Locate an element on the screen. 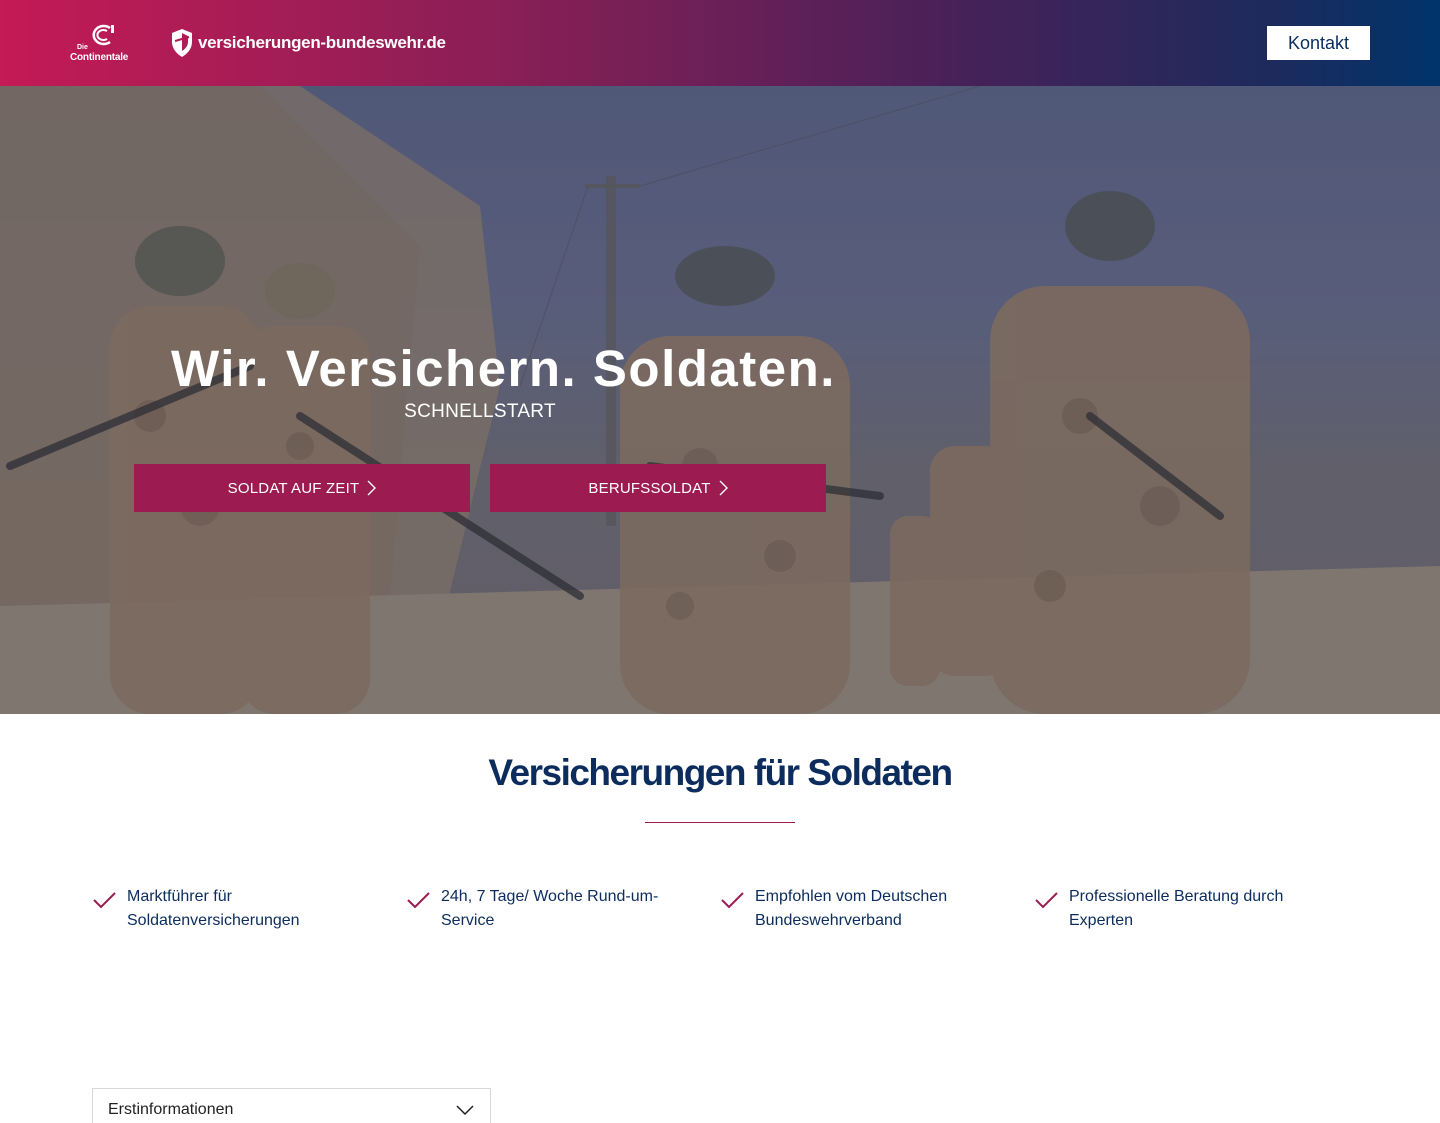 The height and width of the screenshot is (1123, 1440). info-select: Erstinformationen is located at coordinates (291, 1105).